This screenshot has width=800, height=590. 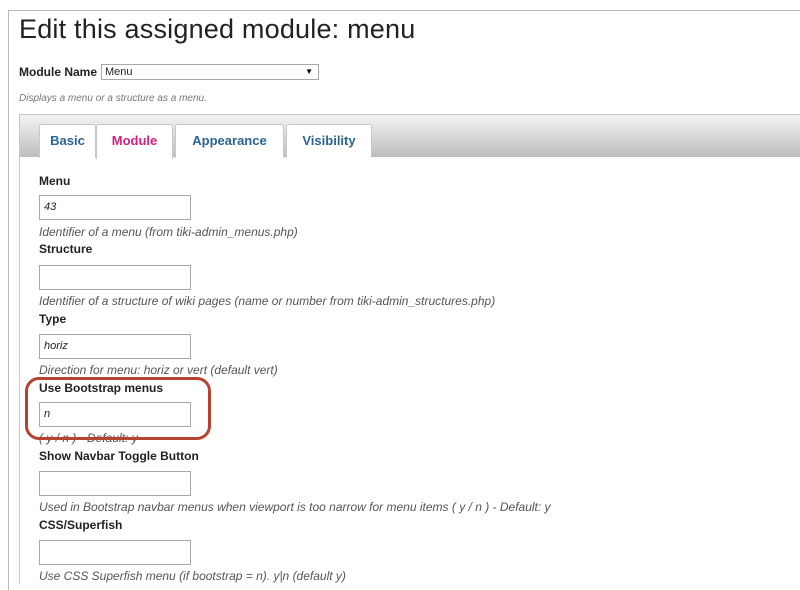 I want to click on type-input: horiz, so click(x=115, y=346).